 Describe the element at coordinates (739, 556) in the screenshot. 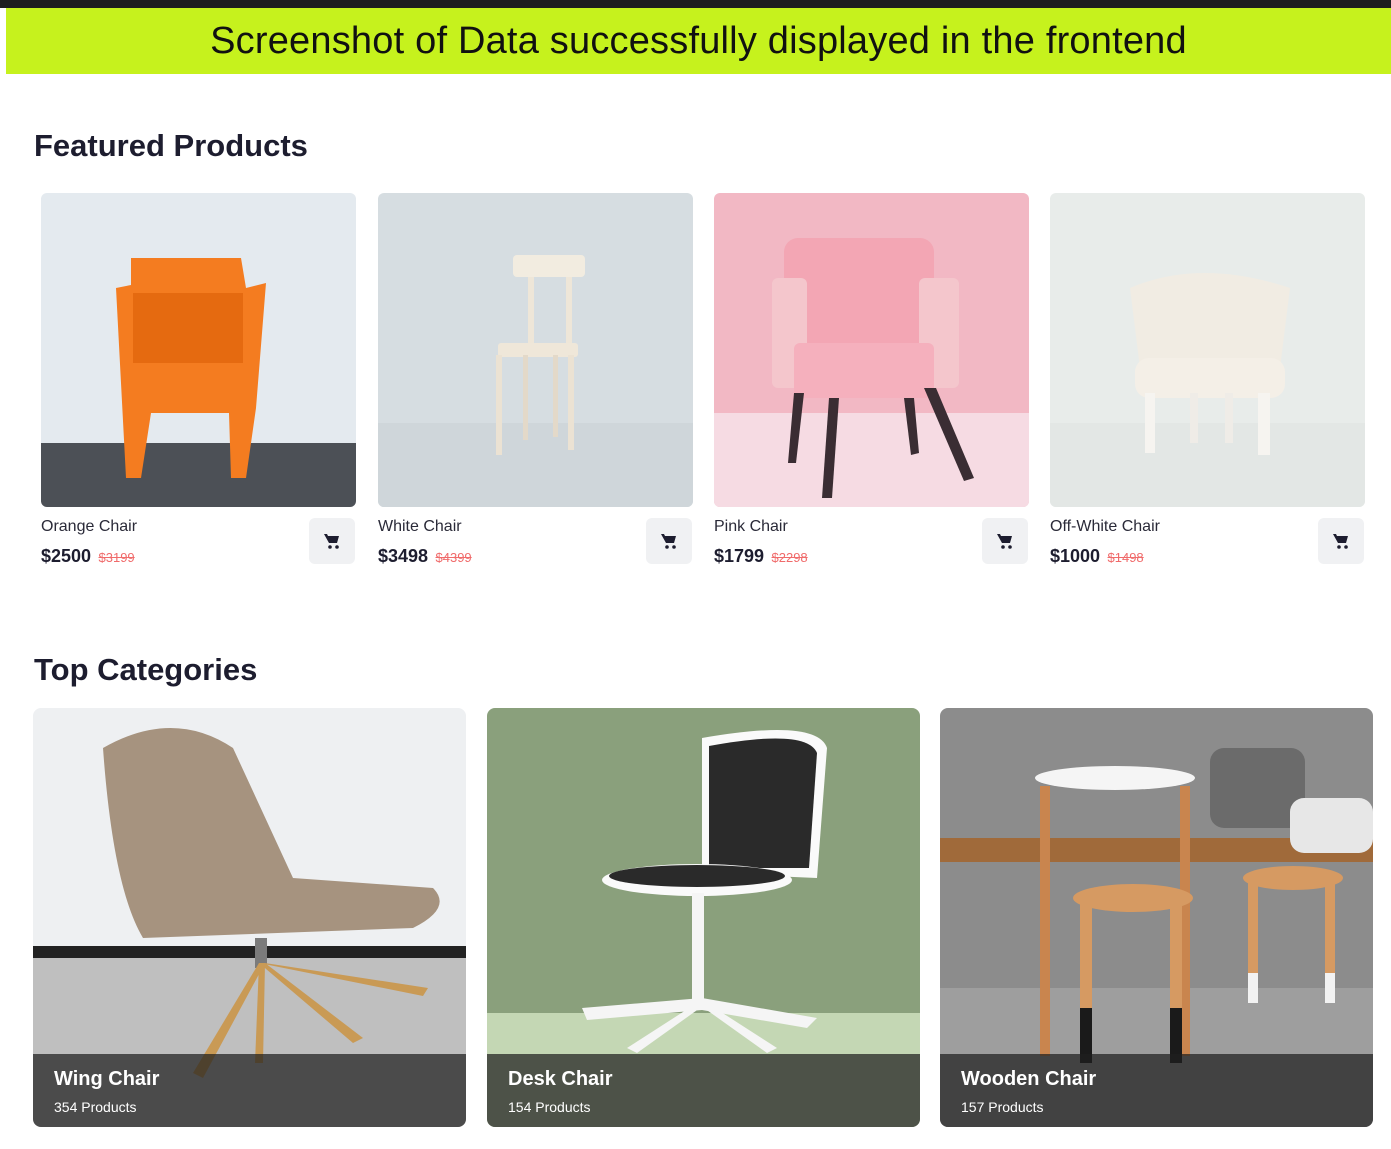

I see `product-price: $1799` at that location.